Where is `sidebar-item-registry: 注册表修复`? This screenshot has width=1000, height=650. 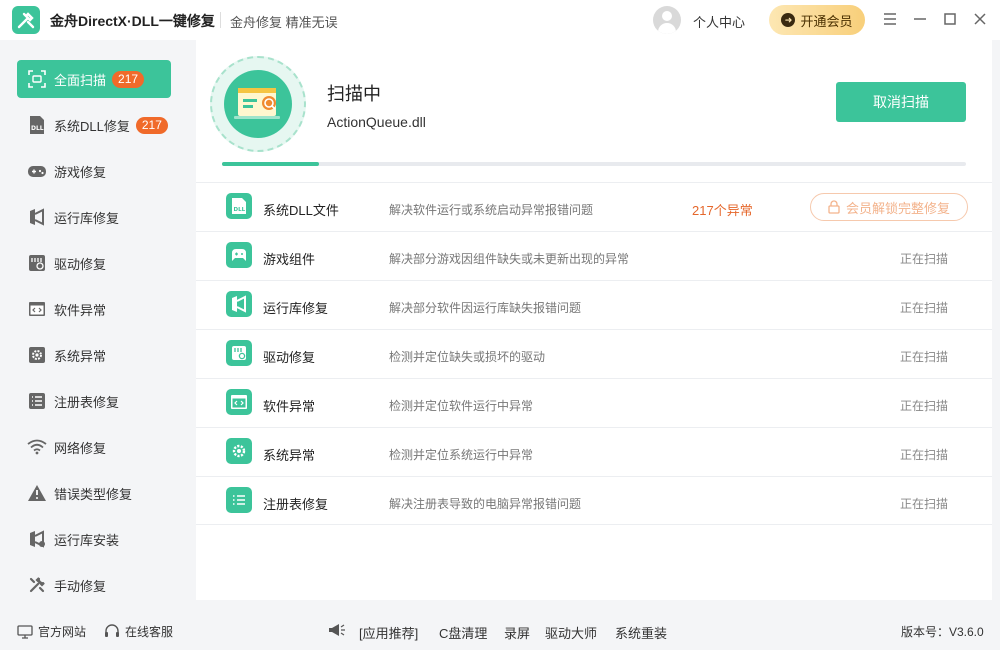 sidebar-item-registry: 注册表修复 is located at coordinates (94, 401).